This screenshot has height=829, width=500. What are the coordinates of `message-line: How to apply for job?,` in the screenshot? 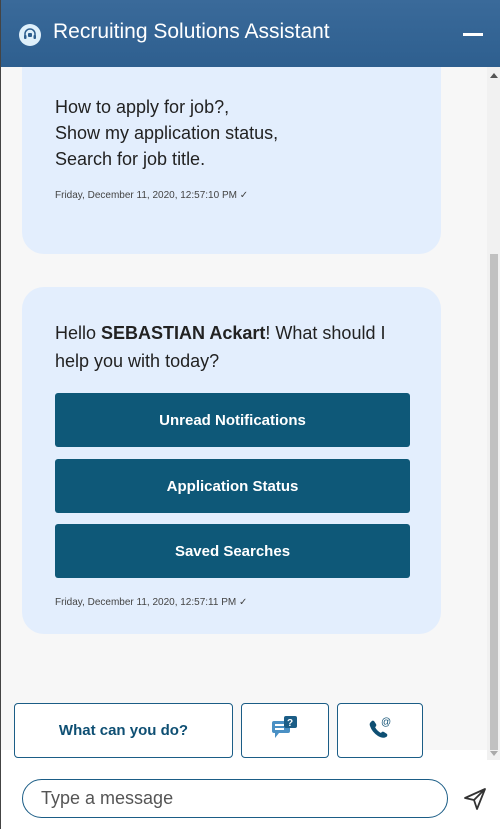 It's located at (142, 107).